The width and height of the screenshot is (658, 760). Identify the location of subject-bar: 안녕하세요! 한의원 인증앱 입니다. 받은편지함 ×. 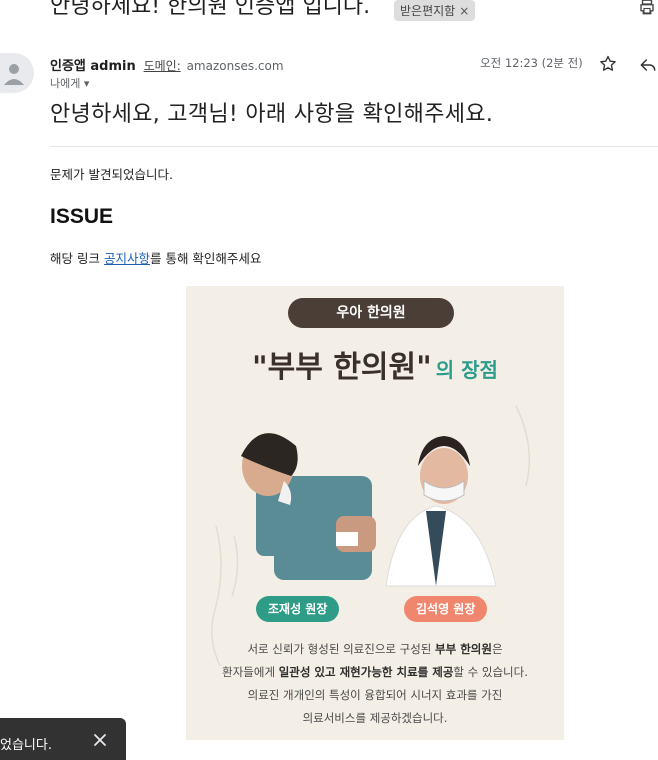
(329, 14).